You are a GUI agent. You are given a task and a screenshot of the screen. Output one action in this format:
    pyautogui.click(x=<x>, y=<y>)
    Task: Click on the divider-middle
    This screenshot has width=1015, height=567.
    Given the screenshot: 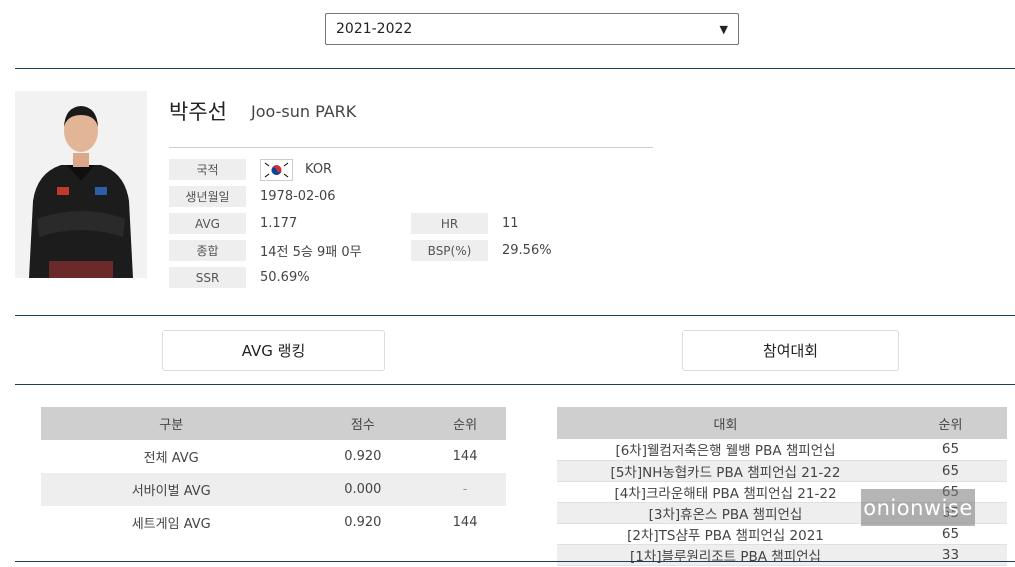 What is the action you would take?
    pyautogui.click(x=515, y=315)
    